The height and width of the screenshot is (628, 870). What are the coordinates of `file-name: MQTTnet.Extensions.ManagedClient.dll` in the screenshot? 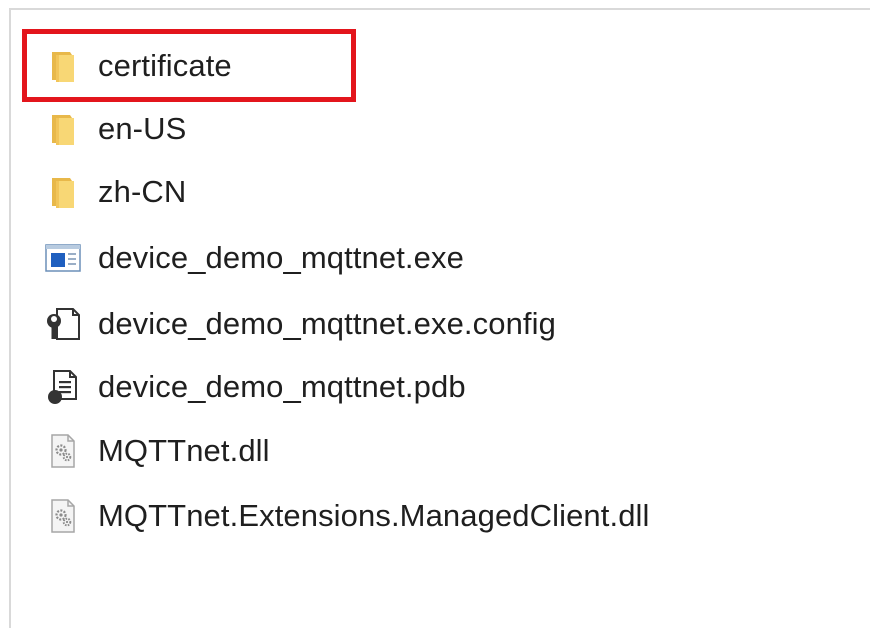 It's located at (374, 515).